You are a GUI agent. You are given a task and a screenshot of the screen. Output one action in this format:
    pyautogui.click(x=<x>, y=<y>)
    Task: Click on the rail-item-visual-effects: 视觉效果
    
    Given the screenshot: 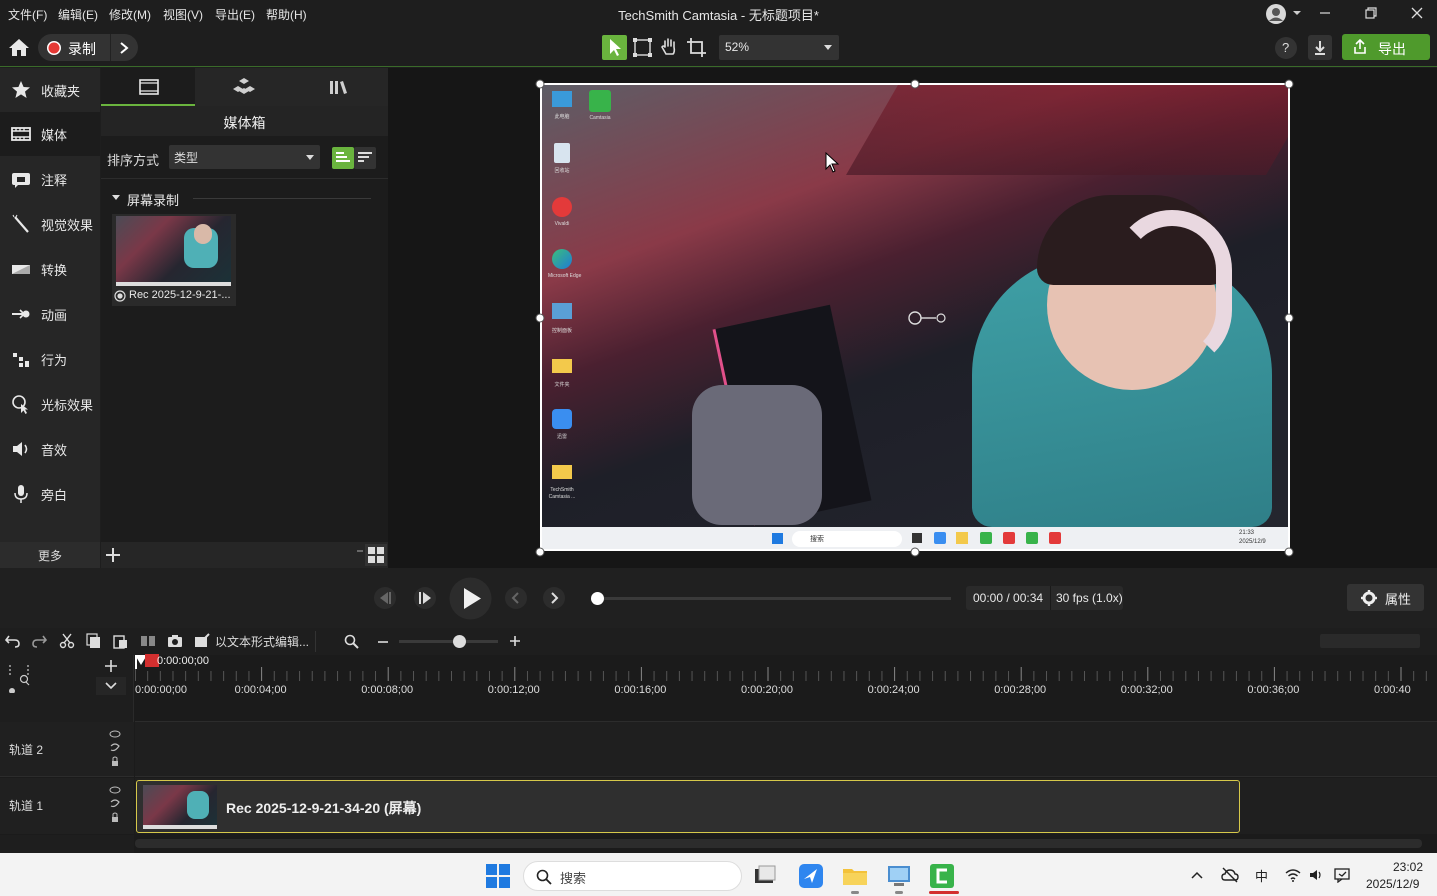 What is the action you would take?
    pyautogui.click(x=50, y=224)
    